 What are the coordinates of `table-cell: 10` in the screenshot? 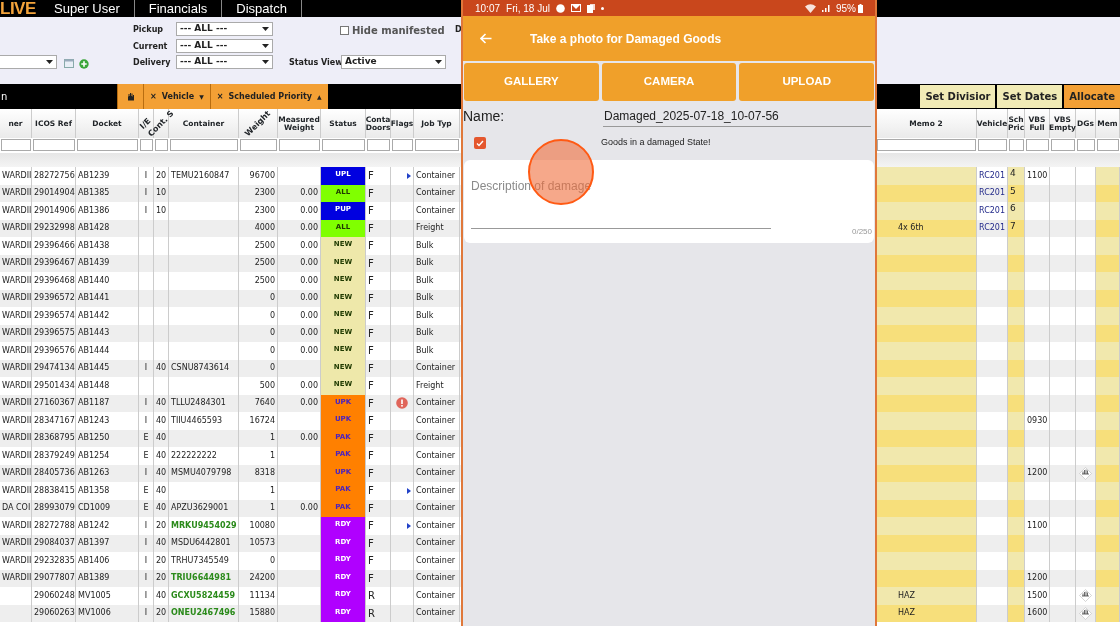 It's located at (161, 193).